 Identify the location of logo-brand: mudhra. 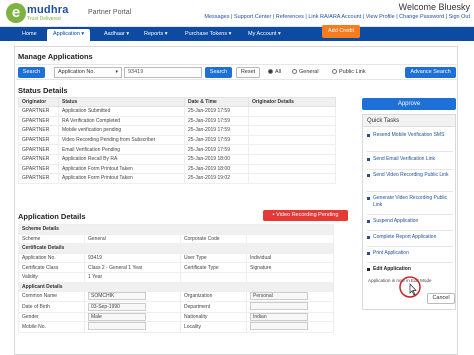
(48, 10).